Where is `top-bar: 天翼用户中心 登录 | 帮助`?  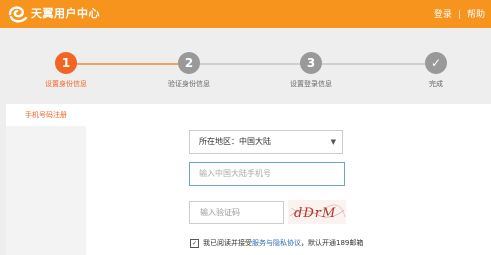 top-bar: 天翼用户中心 登录 | 帮助 is located at coordinates (245, 14).